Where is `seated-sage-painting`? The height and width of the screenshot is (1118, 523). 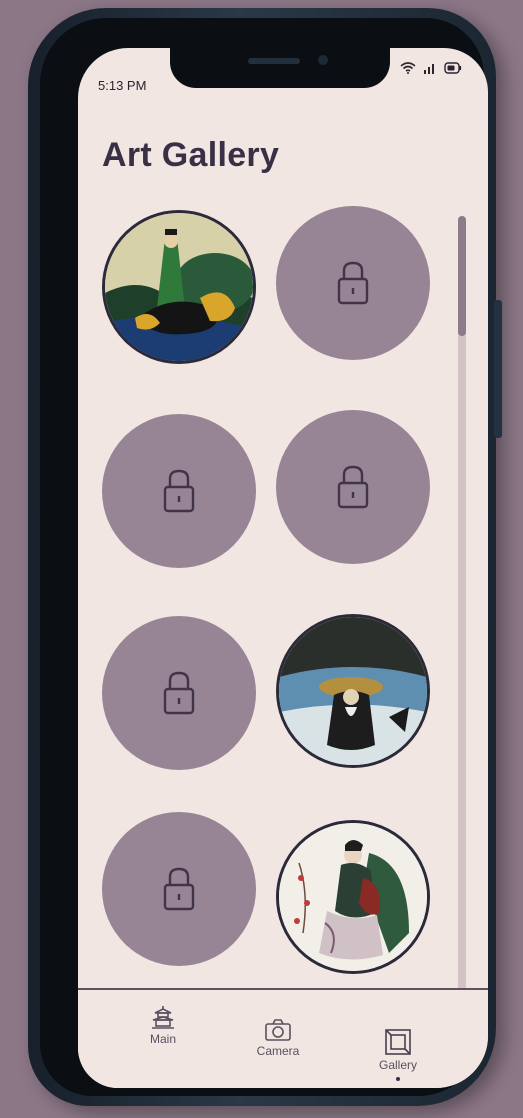
seated-sage-painting is located at coordinates (353, 691).